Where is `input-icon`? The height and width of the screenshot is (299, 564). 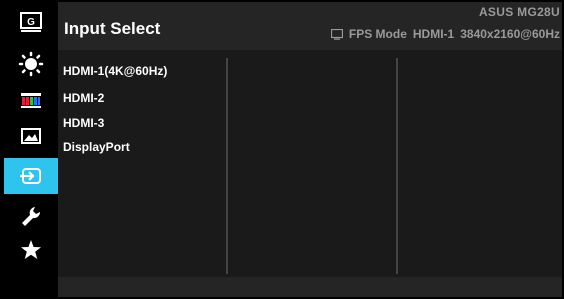
input-icon is located at coordinates (30, 176).